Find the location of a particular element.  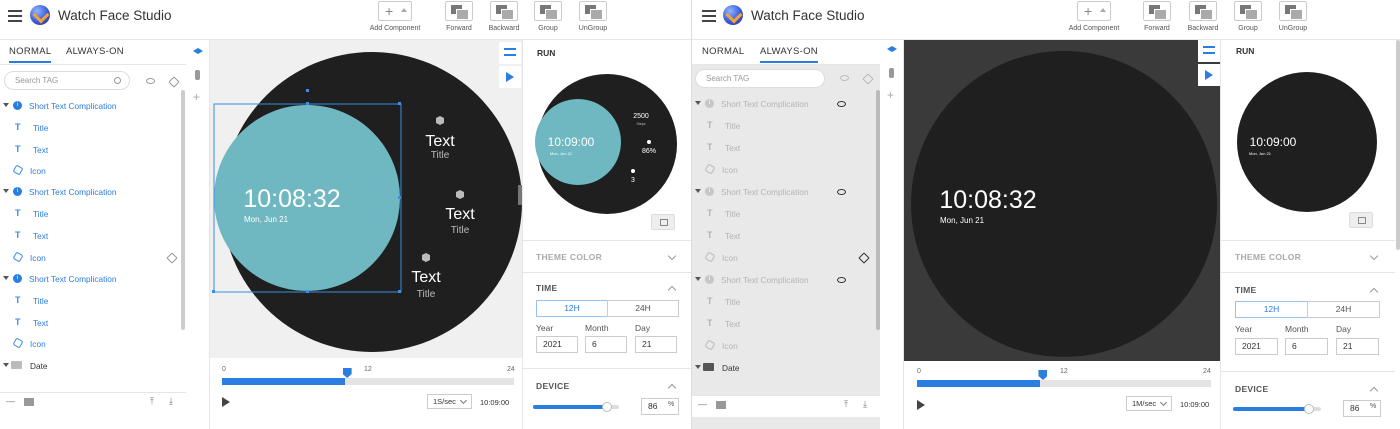

speed-select: 1S/sec is located at coordinates (449, 401).